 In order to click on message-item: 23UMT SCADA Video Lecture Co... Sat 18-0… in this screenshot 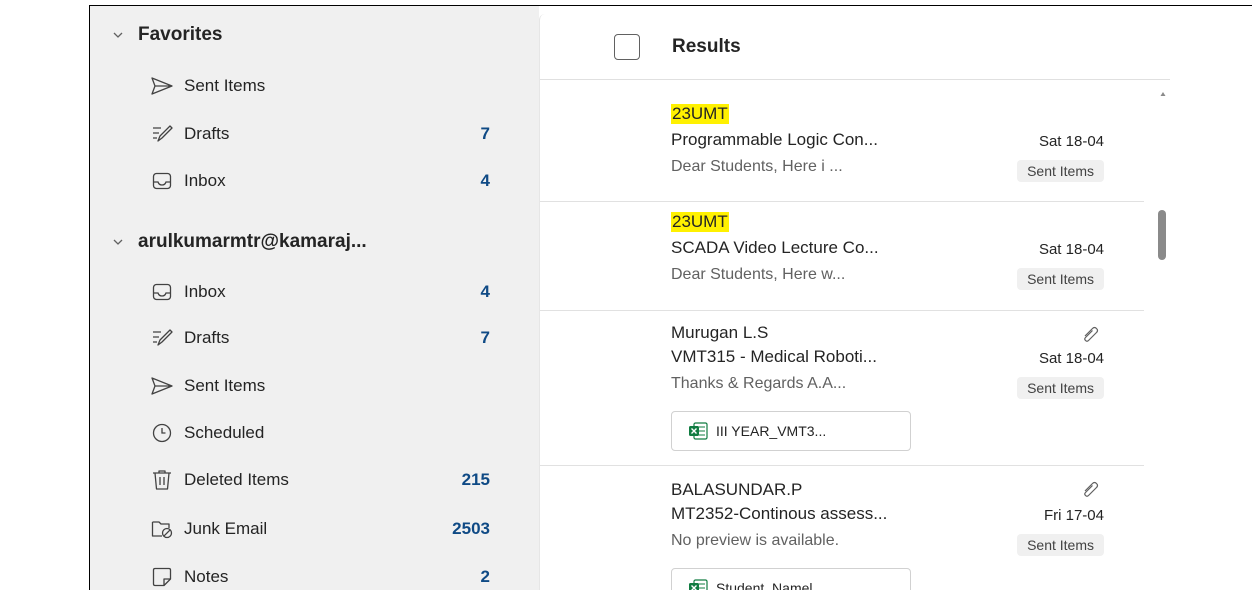, I will do `click(842, 256)`.